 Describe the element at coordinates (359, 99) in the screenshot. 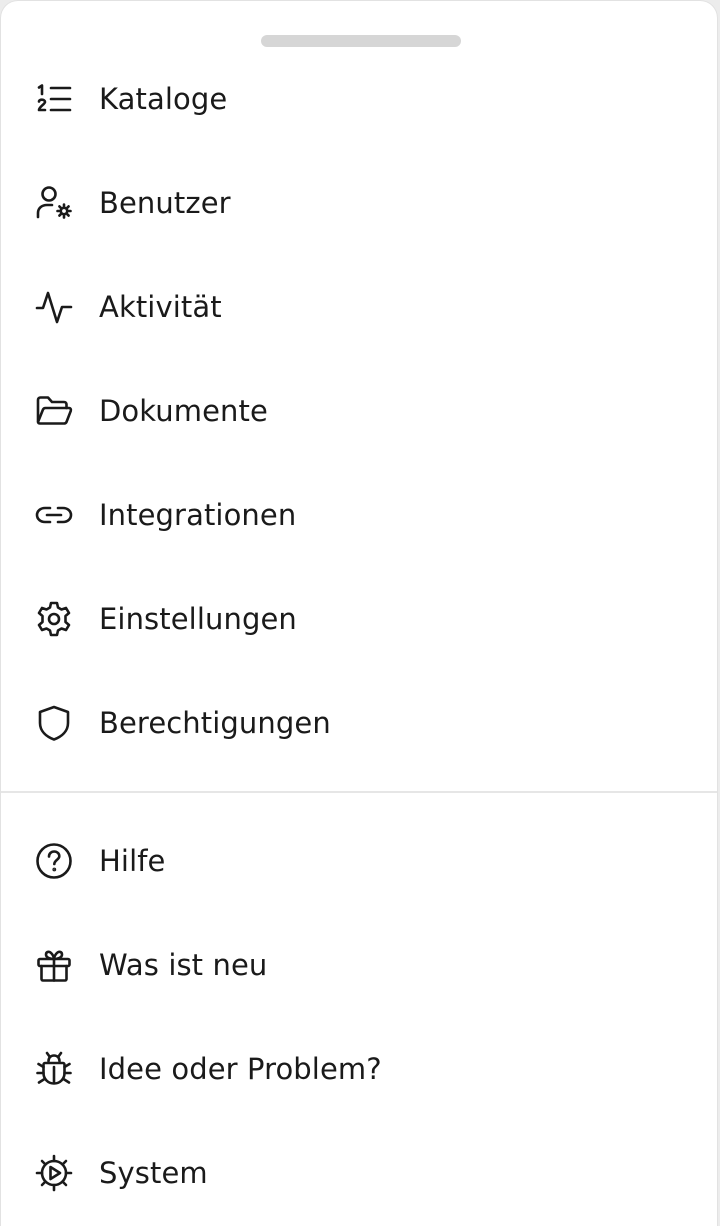

I see `menu-item-kataloge: Kataloge` at that location.